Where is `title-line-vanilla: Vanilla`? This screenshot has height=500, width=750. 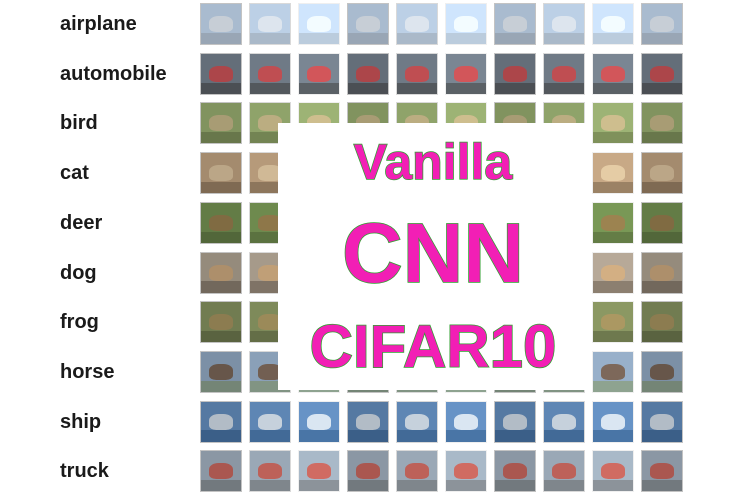
title-line-vanilla: Vanilla is located at coordinates (433, 162).